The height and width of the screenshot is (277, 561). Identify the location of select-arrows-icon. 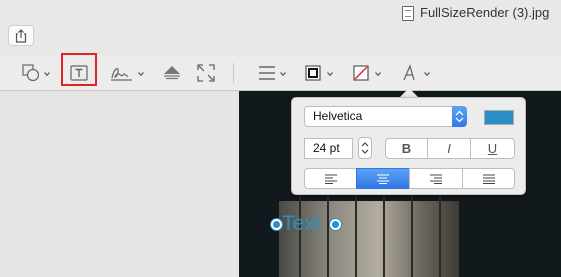
(459, 116).